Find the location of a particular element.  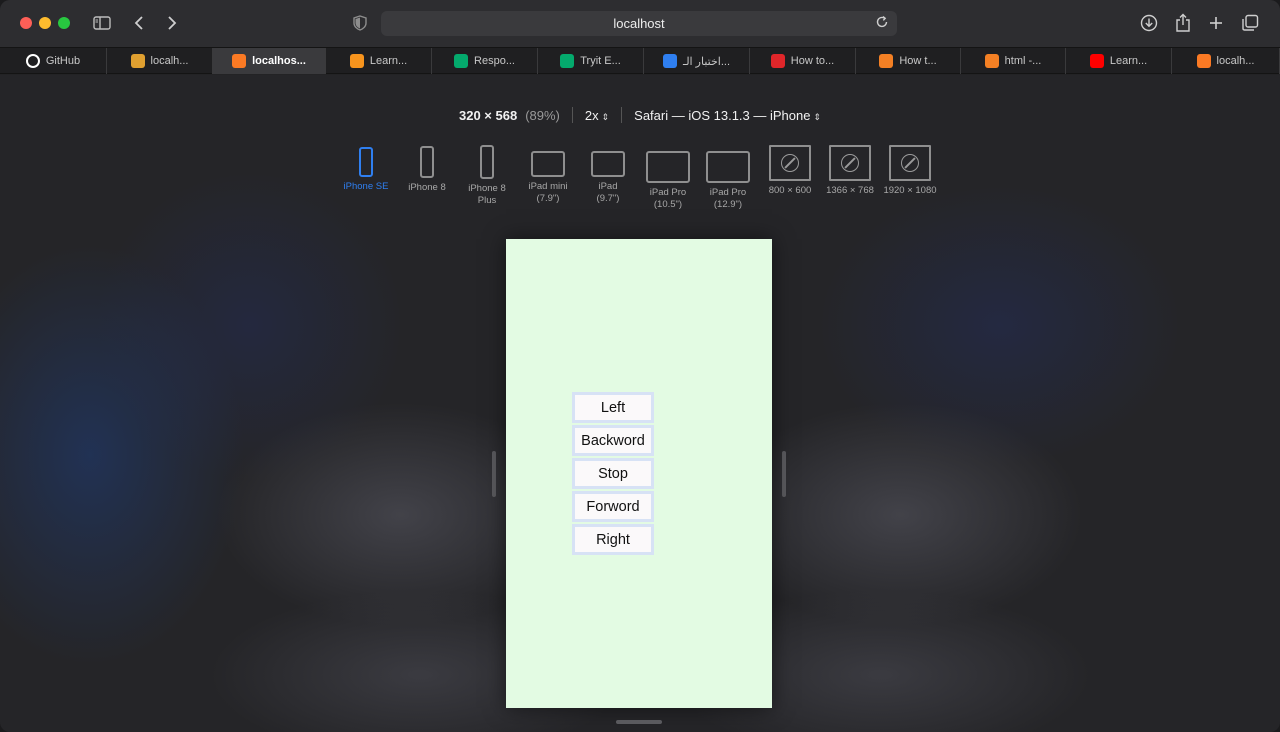

address-bar: localhost is located at coordinates (639, 23).